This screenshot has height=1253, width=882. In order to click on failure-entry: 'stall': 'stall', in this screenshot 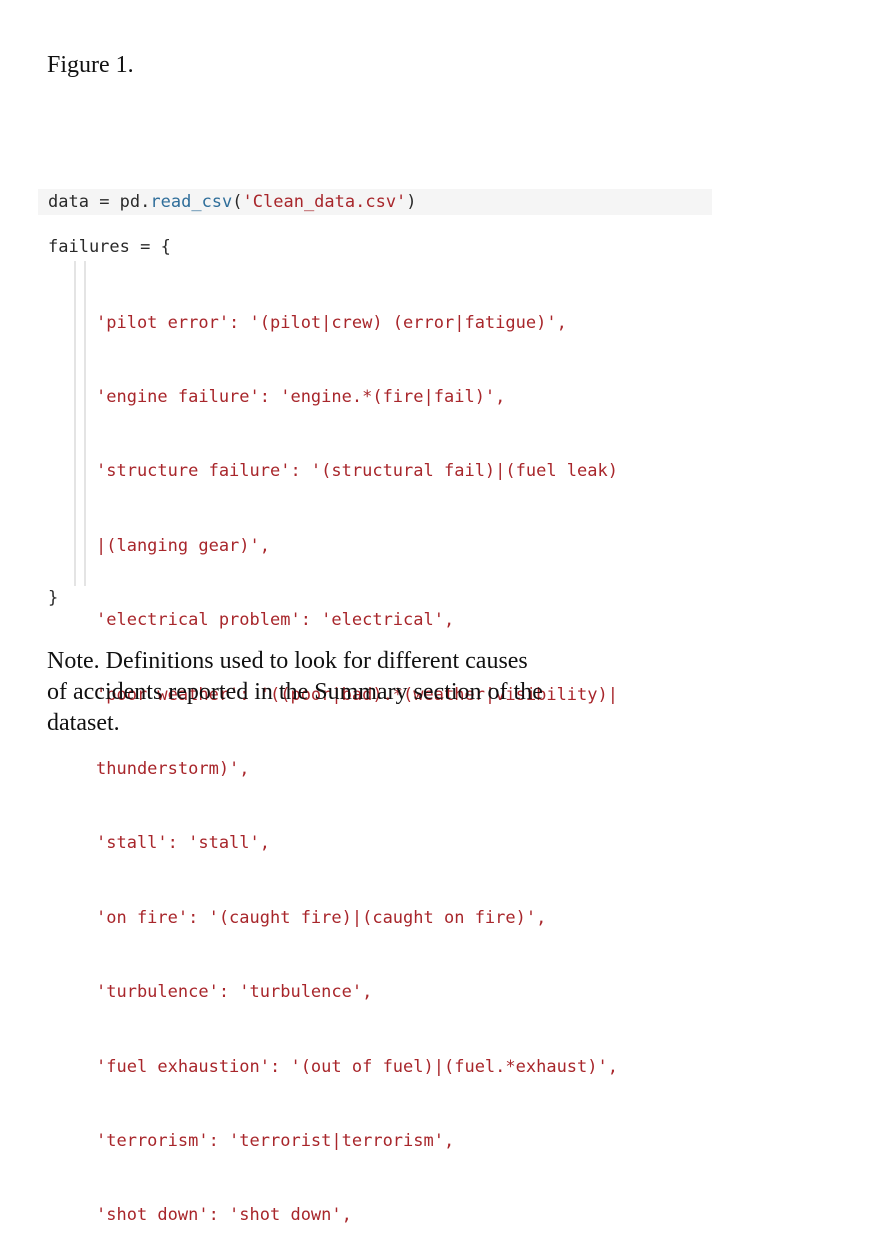, I will do `click(183, 843)`.